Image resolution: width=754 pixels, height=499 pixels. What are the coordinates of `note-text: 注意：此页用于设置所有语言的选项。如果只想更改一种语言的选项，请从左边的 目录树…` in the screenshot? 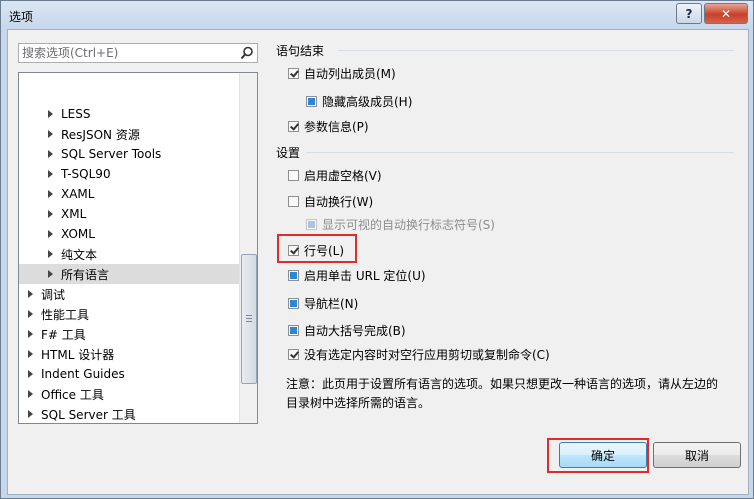 It's located at (516, 394).